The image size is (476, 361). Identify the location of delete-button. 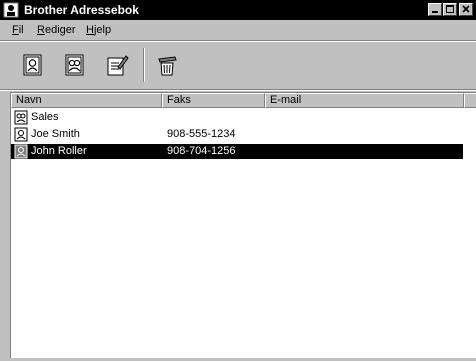
(167, 65).